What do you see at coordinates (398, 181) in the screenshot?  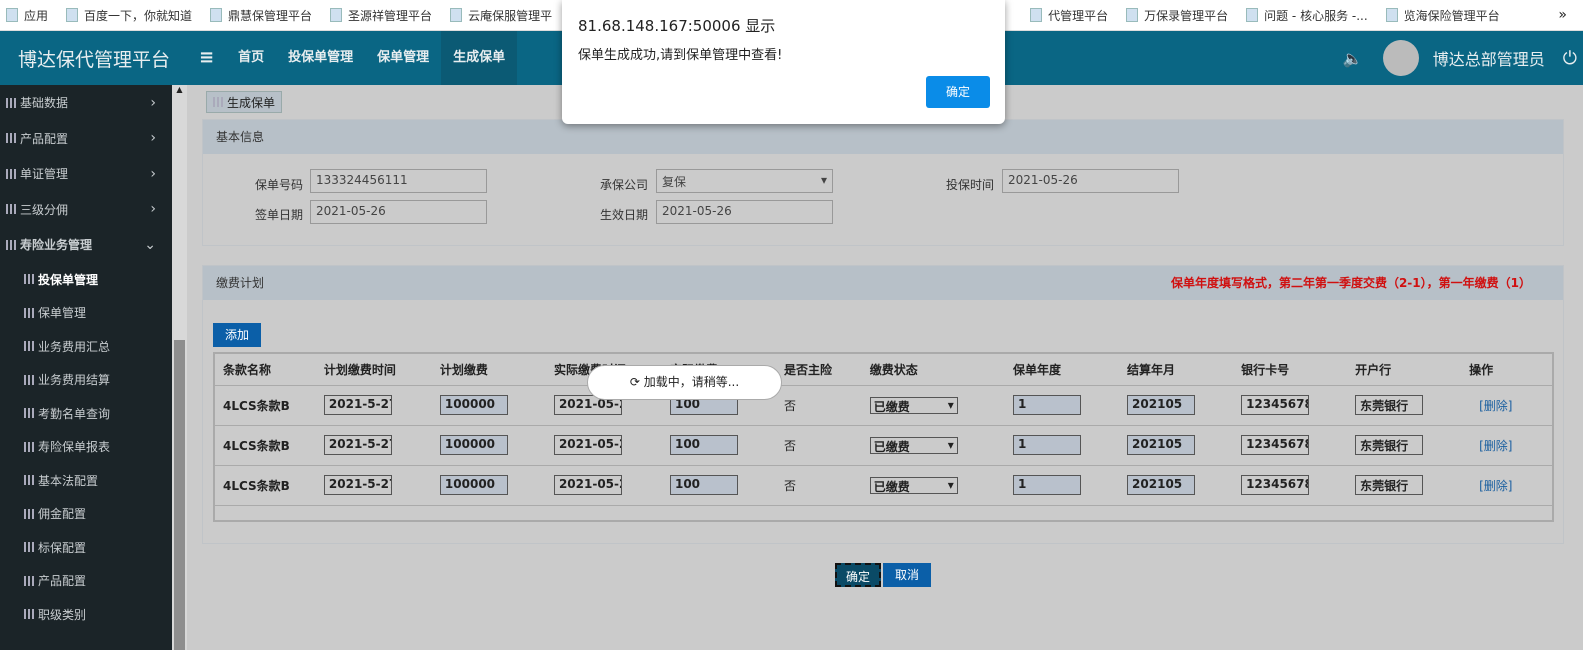 I see `policy-no-input: 133324456111` at bounding box center [398, 181].